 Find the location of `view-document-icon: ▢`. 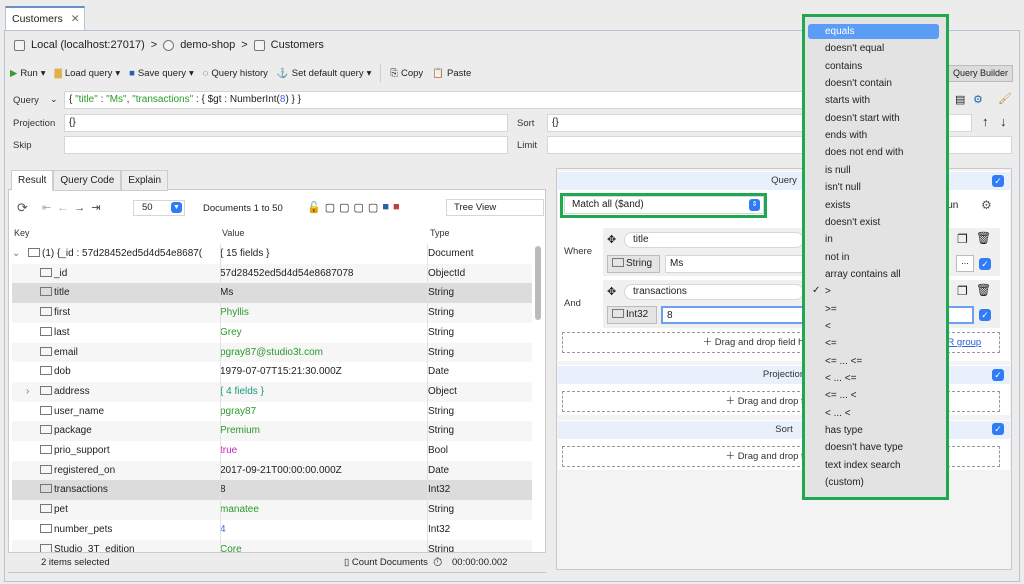

view-document-icon: ▢ is located at coordinates (373, 207).